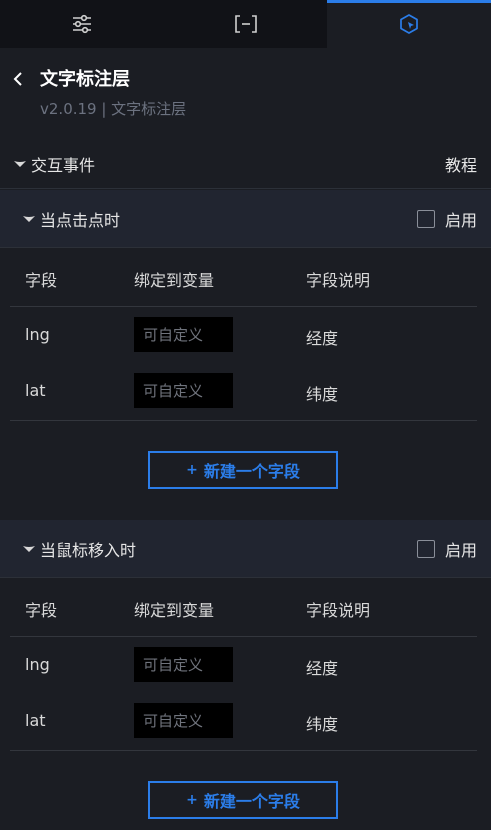 This screenshot has width=491, height=830. Describe the element at coordinates (85, 79) in the screenshot. I see `component-title: 文字标注层` at that location.